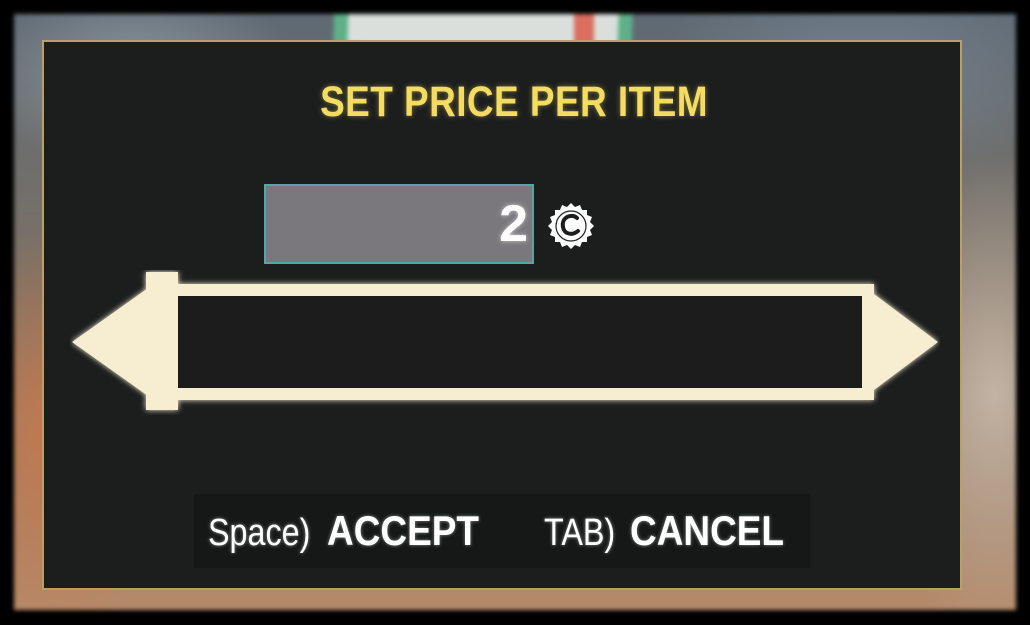 This screenshot has height=625, width=1030. Describe the element at coordinates (580, 533) in the screenshot. I see `cancel-key-hint: TAB)` at that location.